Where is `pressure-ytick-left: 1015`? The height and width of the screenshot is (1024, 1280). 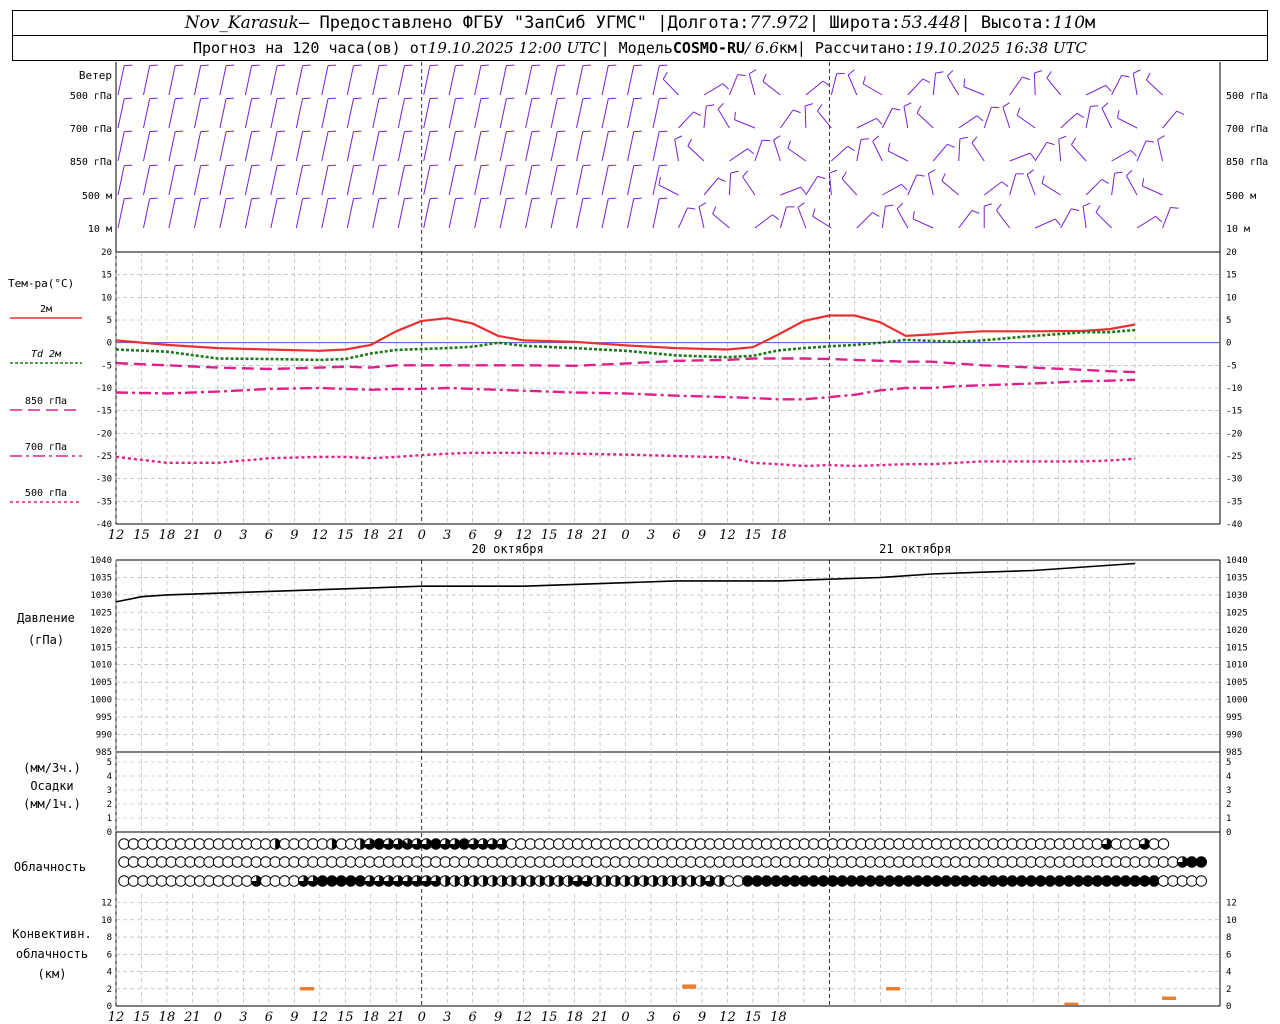
pressure-ytick-left: 1015 is located at coordinates (101, 648).